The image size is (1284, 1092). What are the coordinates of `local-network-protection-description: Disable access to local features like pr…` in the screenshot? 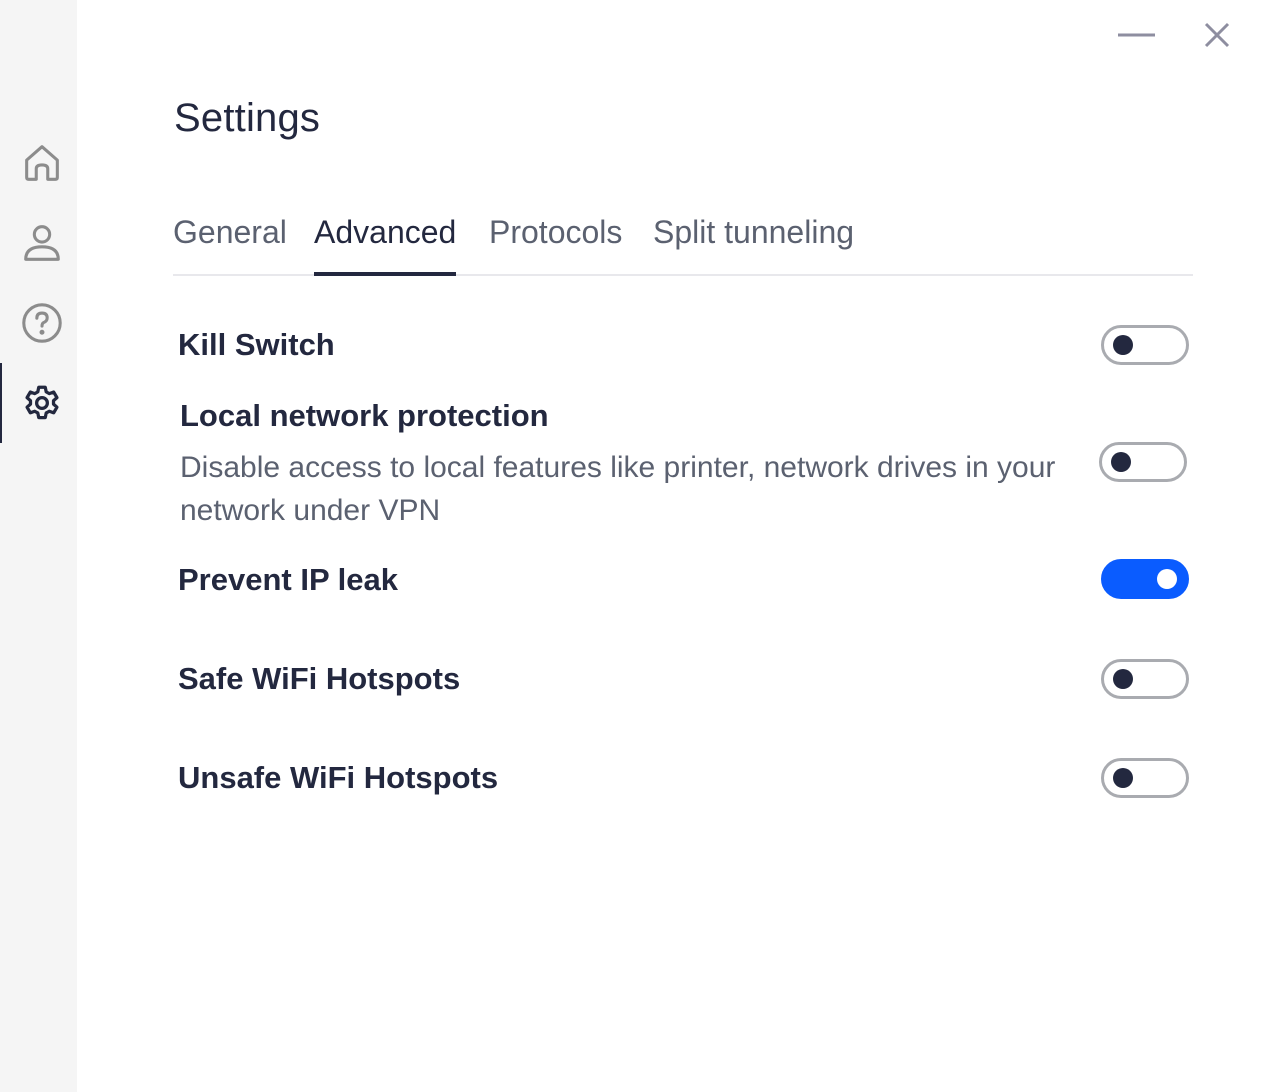 It's located at (618, 489).